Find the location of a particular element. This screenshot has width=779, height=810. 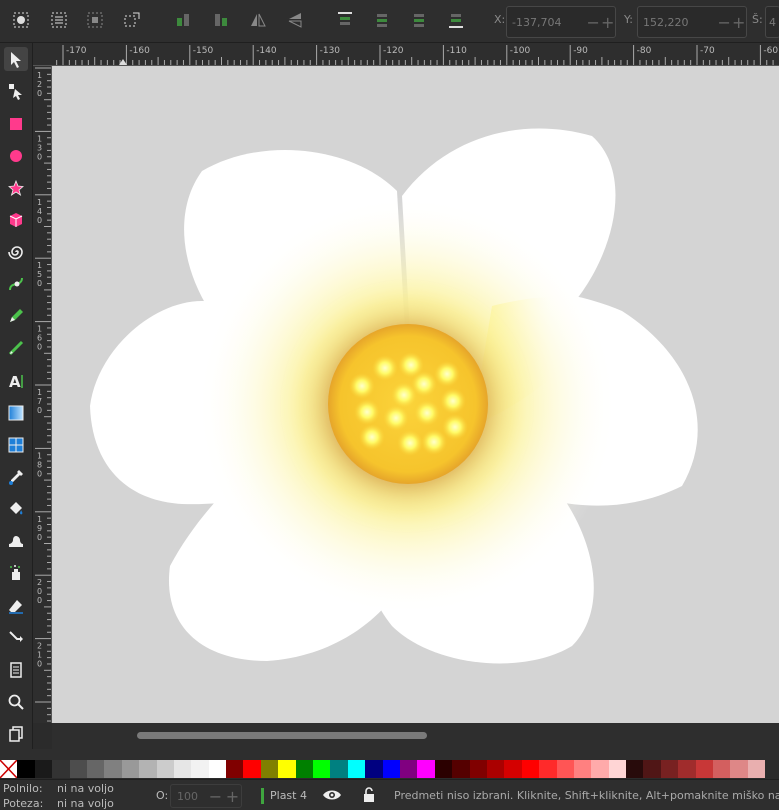

rotate-cw-icon is located at coordinates (221, 20).